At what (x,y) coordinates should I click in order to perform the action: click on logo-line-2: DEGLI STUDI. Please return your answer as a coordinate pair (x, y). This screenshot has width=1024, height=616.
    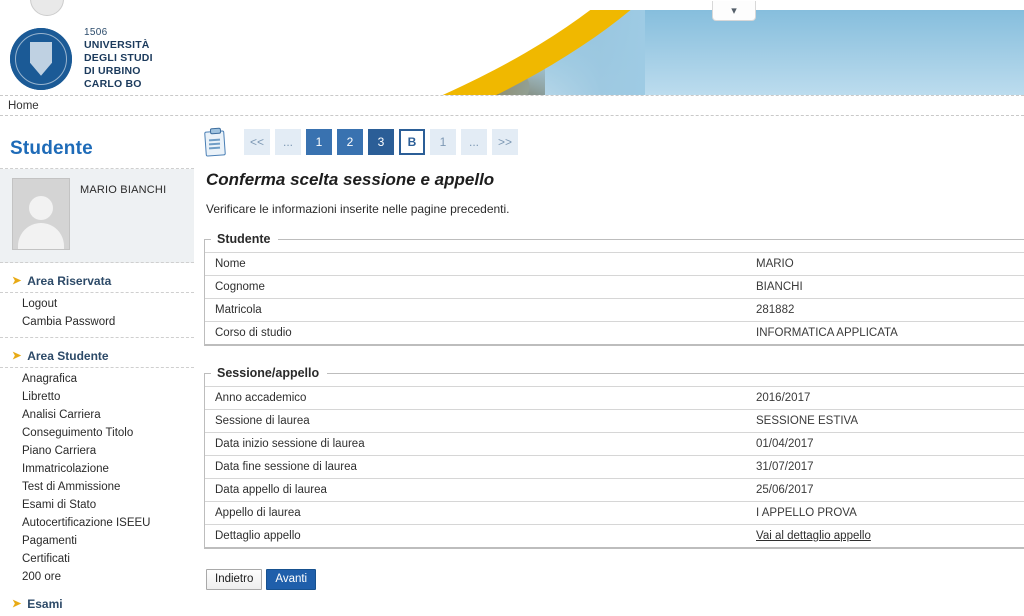
    Looking at the image, I should click on (118, 57).